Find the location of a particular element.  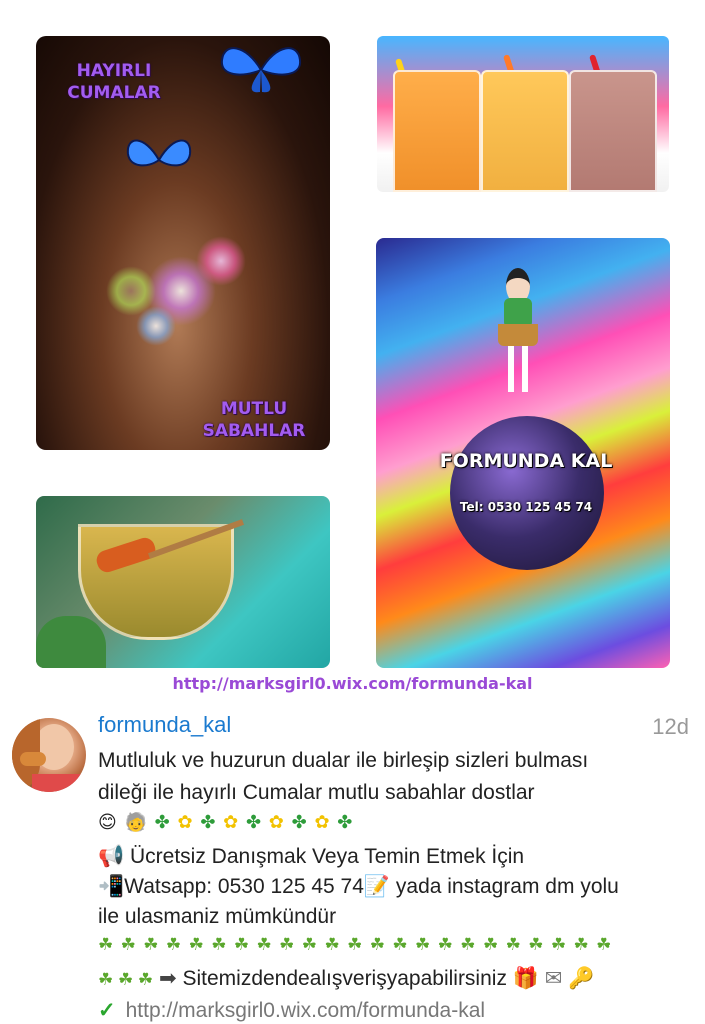

cartoon-girl-figure is located at coordinates (518, 333).